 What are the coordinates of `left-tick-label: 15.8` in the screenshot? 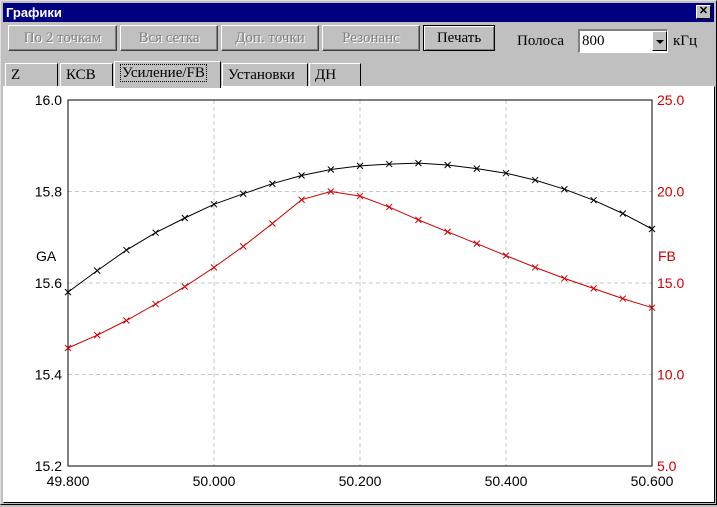 It's located at (48, 192).